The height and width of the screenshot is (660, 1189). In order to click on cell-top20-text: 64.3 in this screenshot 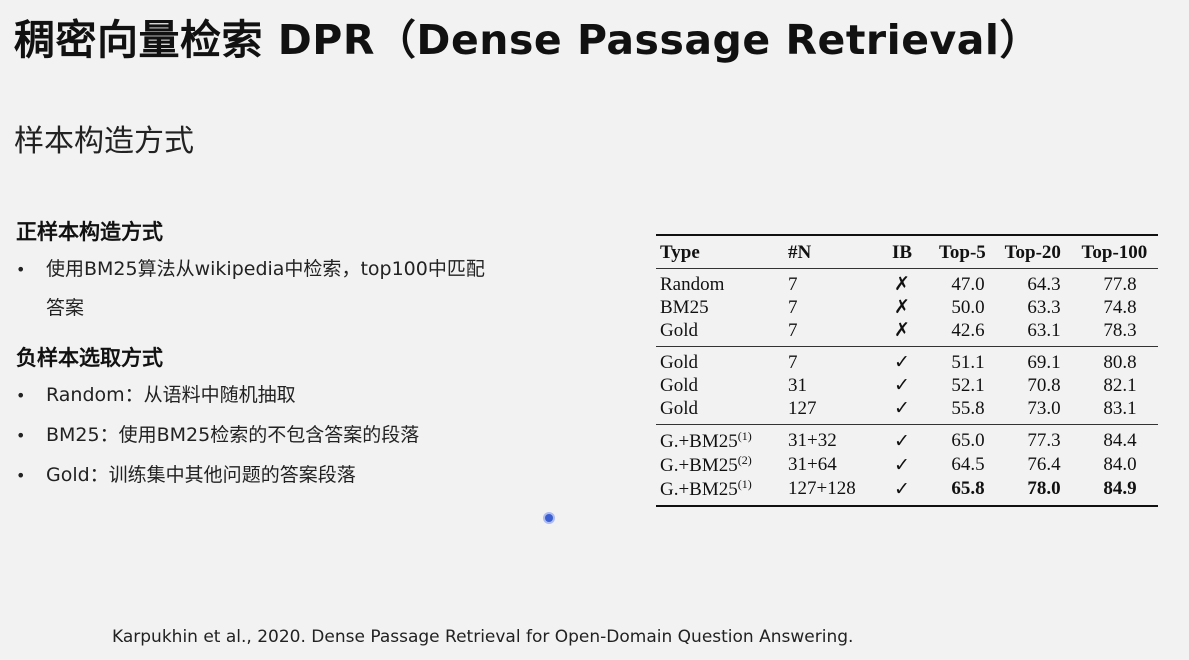, I will do `click(1044, 284)`.